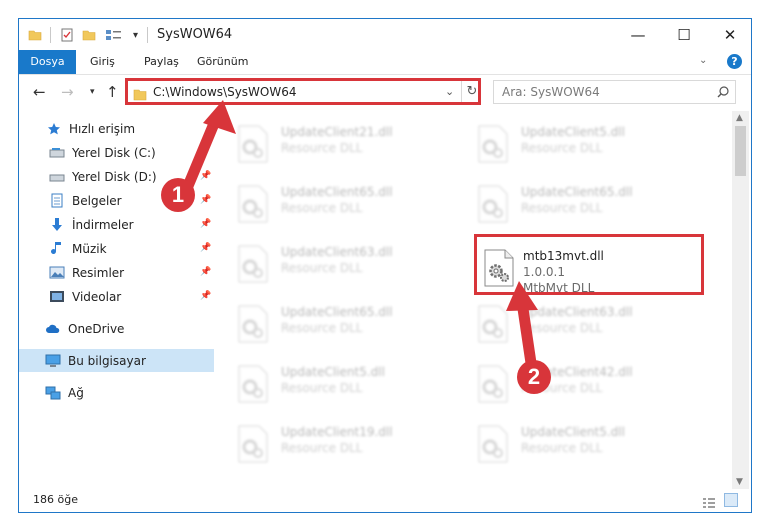 The width and height of the screenshot is (769, 531). I want to click on sidebar-item-this-pc: Bu bilgisayar, so click(116, 360).